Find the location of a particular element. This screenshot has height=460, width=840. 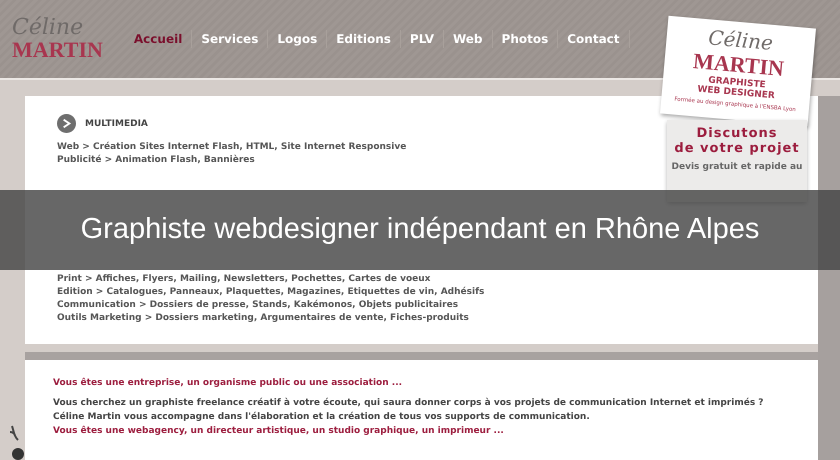

nav-link: Photos is located at coordinates (525, 39).